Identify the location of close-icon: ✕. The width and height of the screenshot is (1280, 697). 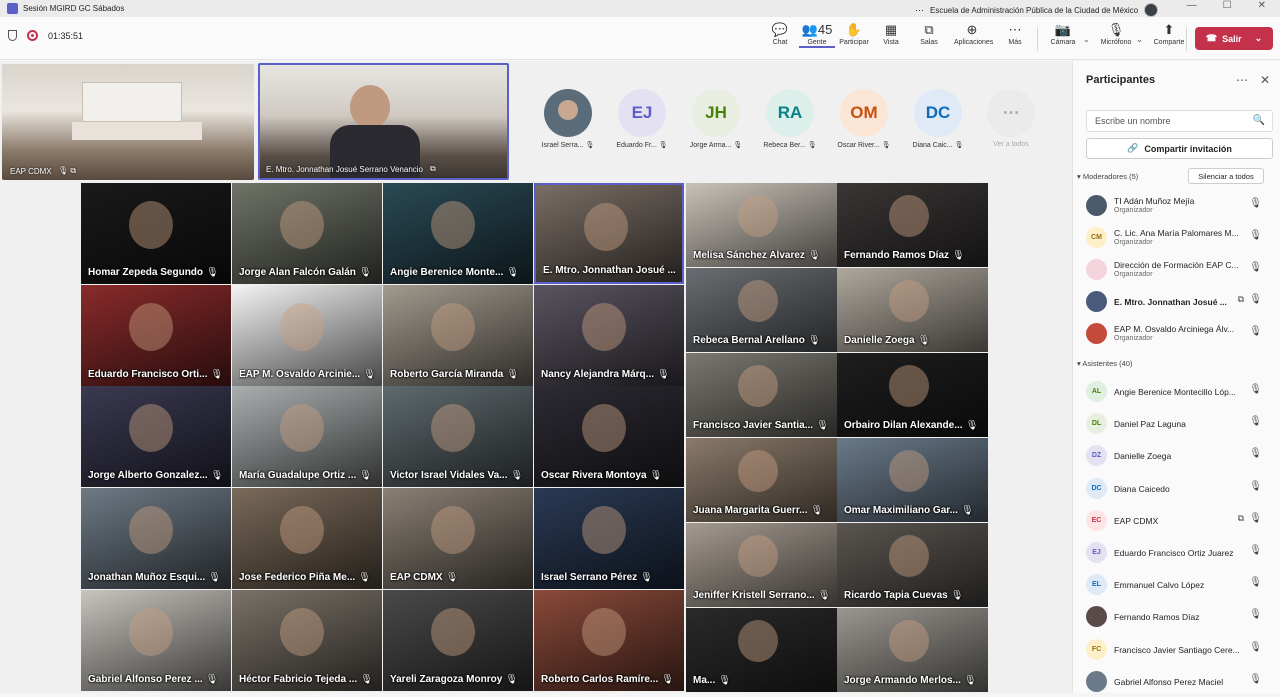
(1262, 5).